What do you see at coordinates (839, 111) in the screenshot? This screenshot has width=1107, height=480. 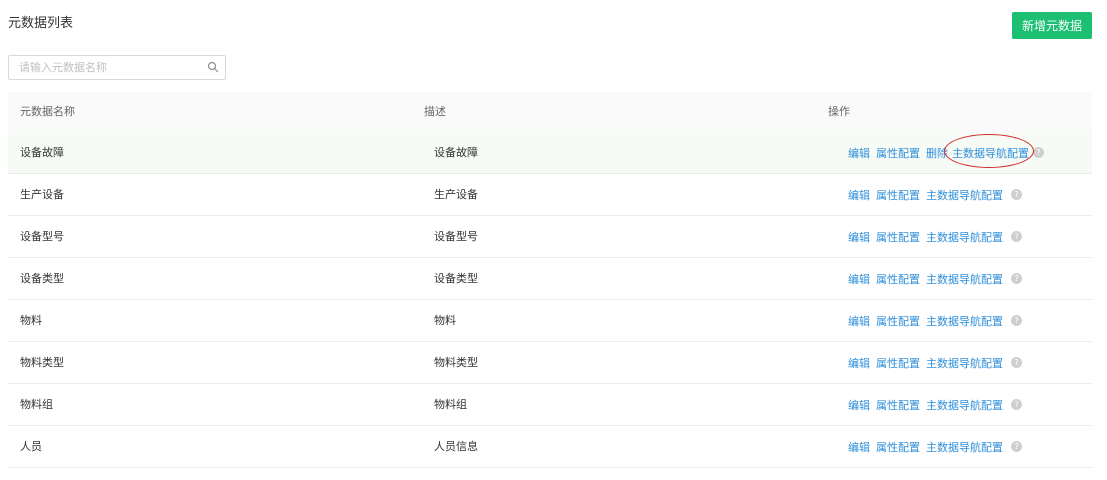 I see `column-header-actions: 操作` at bounding box center [839, 111].